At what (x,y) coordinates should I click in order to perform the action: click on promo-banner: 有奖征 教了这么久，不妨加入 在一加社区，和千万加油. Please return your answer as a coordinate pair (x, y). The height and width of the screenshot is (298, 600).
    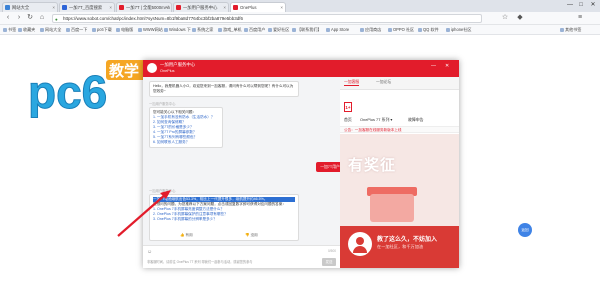
    Looking at the image, I should click on (399, 201).